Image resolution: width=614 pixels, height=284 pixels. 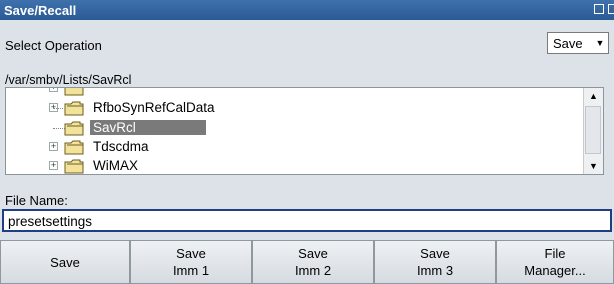 I want to click on select-operation-label: Select Operation, so click(x=53, y=45).